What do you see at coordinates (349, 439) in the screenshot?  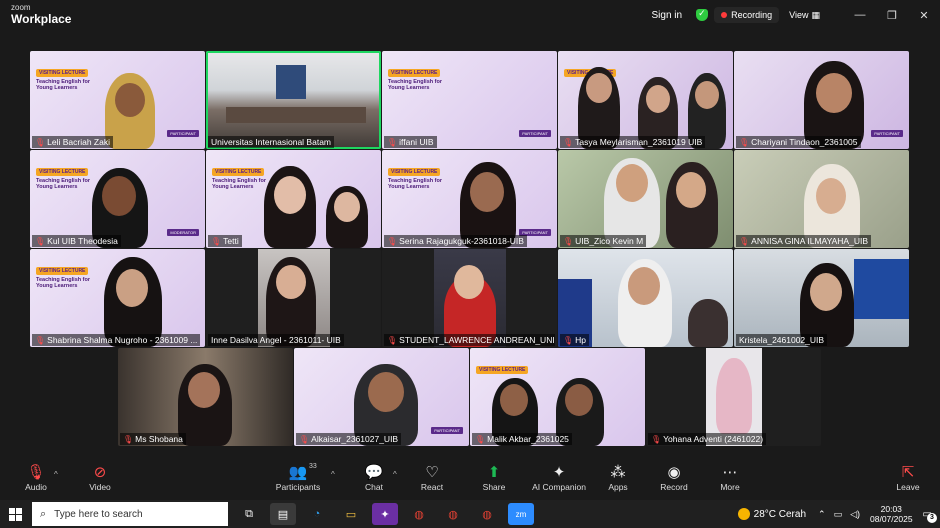 I see `participant-name-label: 🎙 Alkaisar_2361027_UIB` at bounding box center [349, 439].